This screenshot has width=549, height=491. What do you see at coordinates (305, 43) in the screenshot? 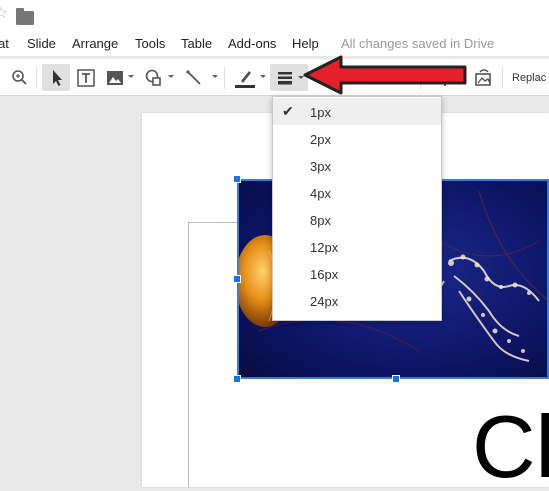
I see `menu-help: Help` at bounding box center [305, 43].